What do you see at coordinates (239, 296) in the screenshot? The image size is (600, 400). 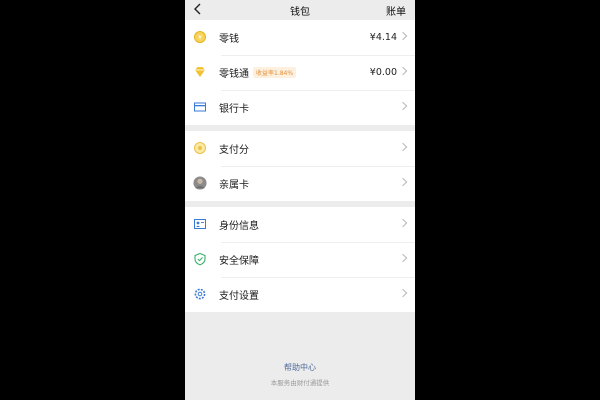 I see `pay-settings-label: 支付设置` at bounding box center [239, 296].